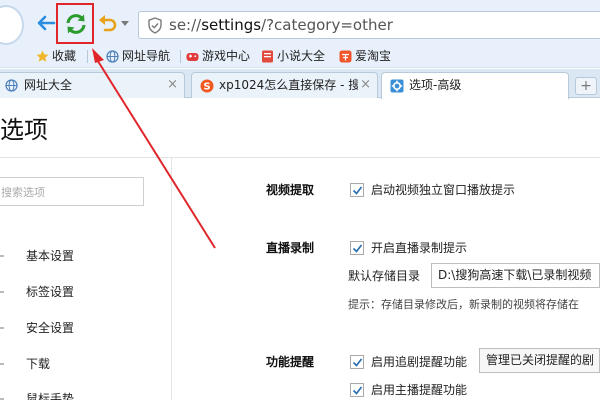  I want to click on svg-text: S, so click(206, 87).